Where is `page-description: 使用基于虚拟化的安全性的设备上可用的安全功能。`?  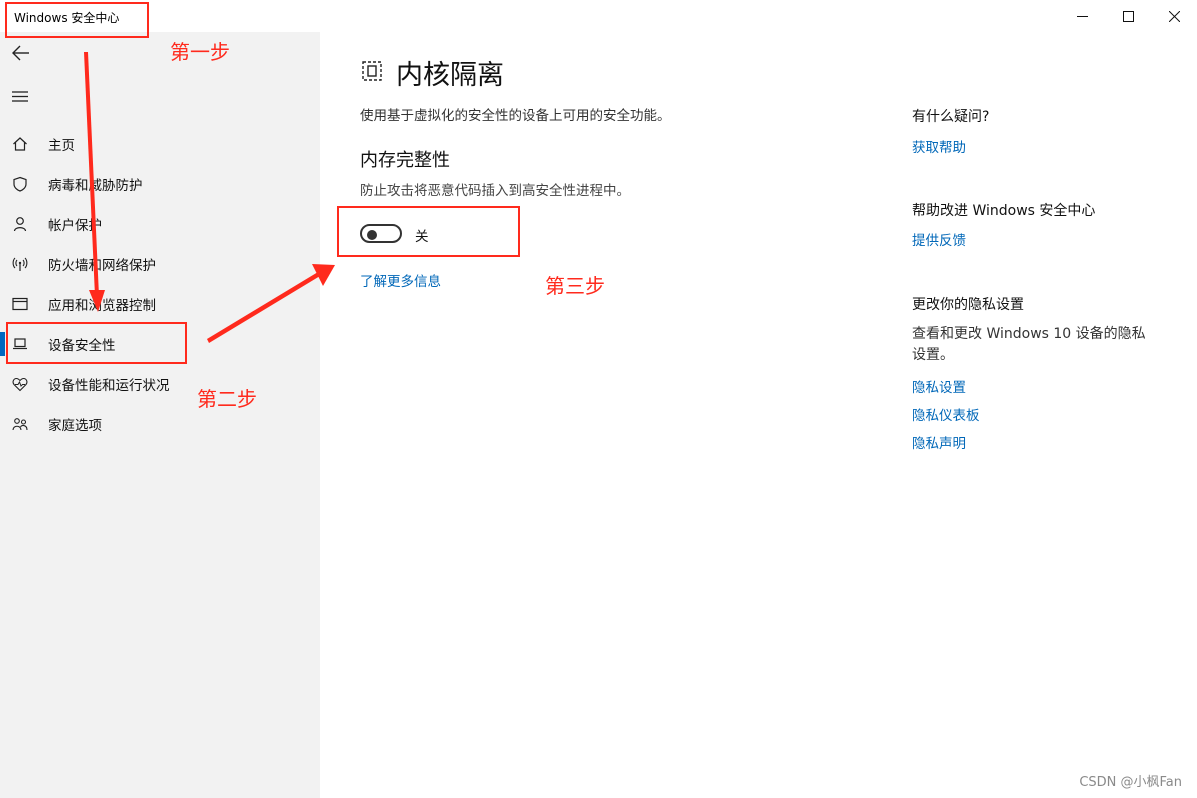
page-description: 使用基于虚拟化的安全性的设备上可用的安全功能。 is located at coordinates (515, 116).